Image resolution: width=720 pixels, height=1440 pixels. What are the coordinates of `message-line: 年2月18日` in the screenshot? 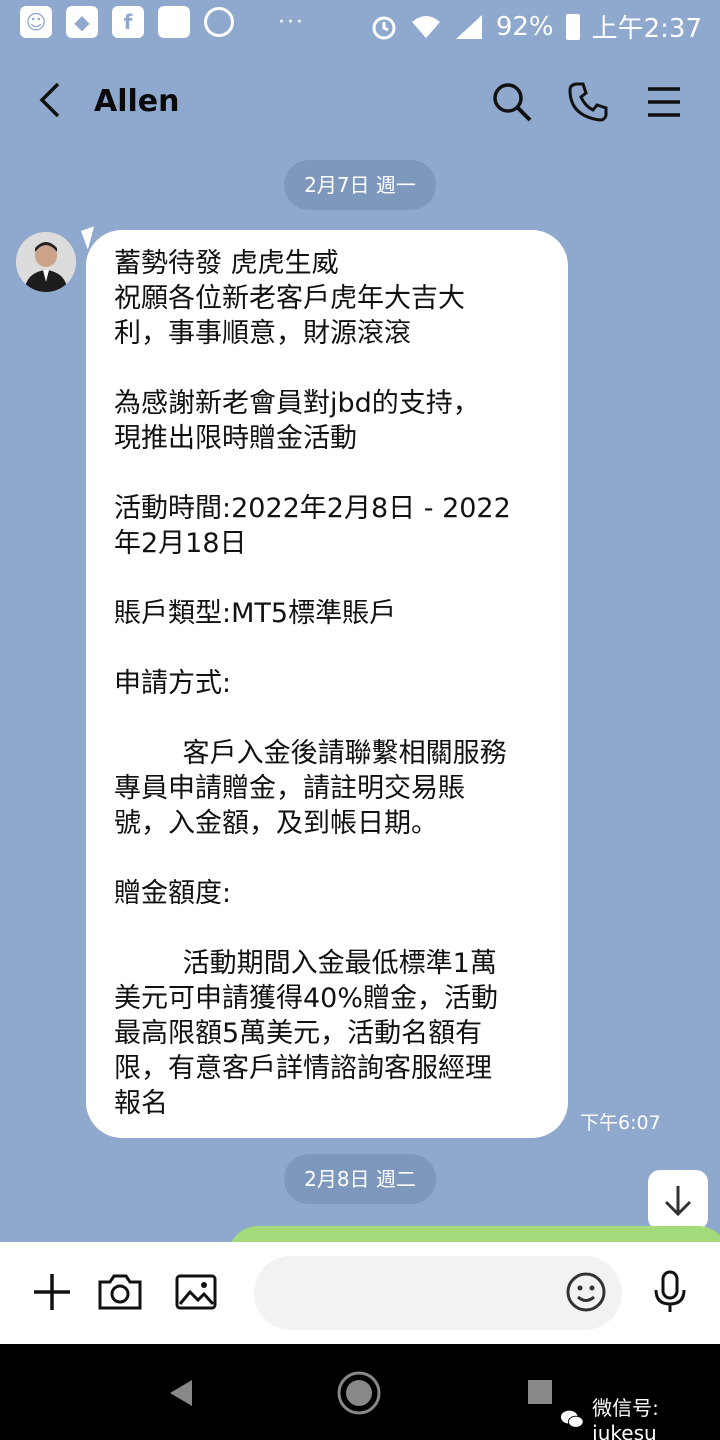 It's located at (180, 543).